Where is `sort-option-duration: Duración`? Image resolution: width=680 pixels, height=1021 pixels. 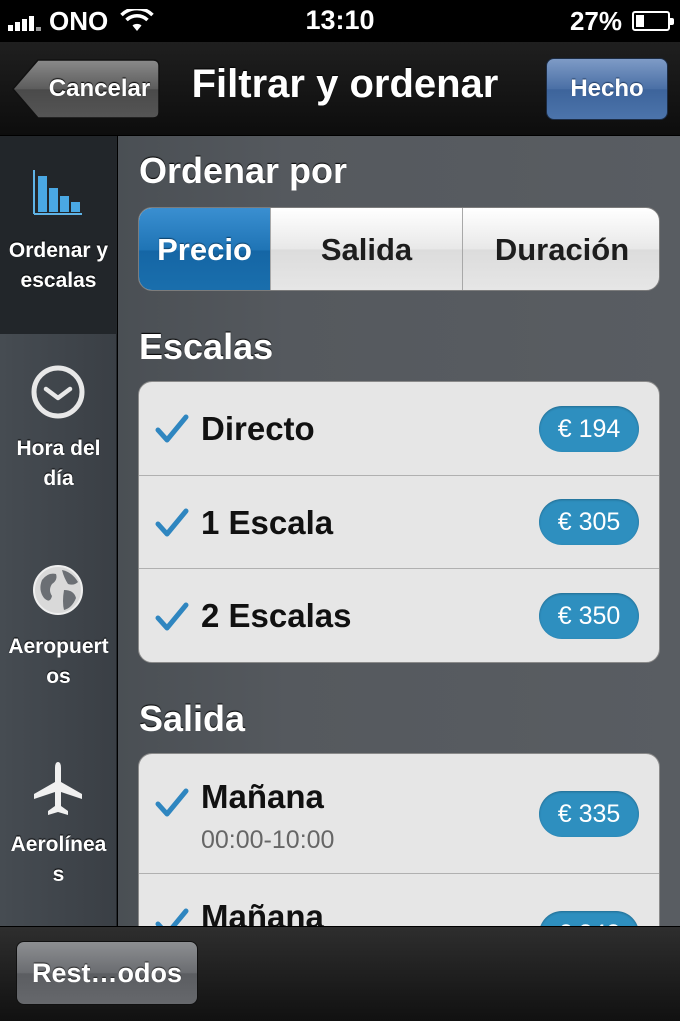 sort-option-duration: Duración is located at coordinates (560, 249).